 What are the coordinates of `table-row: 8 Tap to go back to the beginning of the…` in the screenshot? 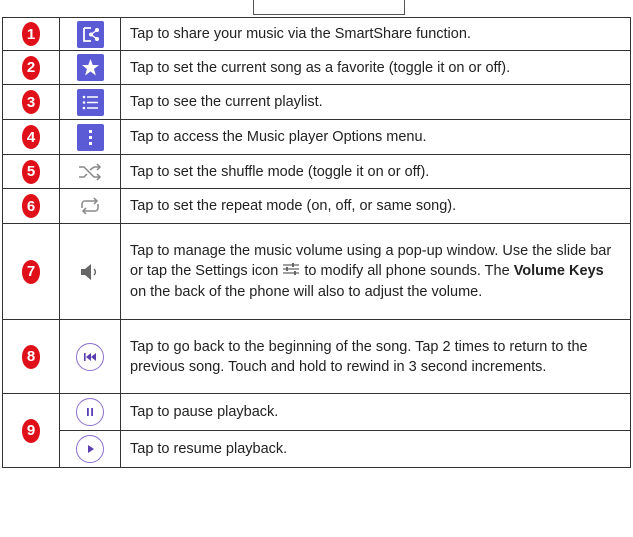 It's located at (316, 356).